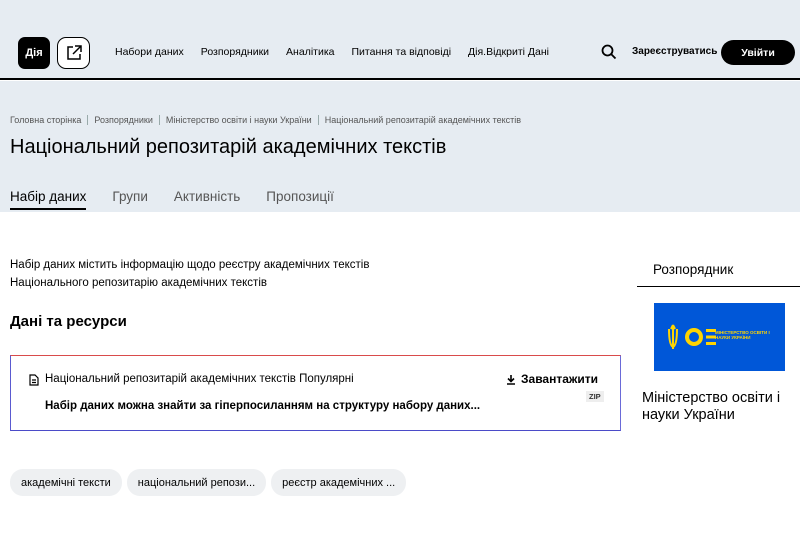 The image size is (800, 550). I want to click on breadcrumb-publishers: Розпорядники, so click(123, 120).